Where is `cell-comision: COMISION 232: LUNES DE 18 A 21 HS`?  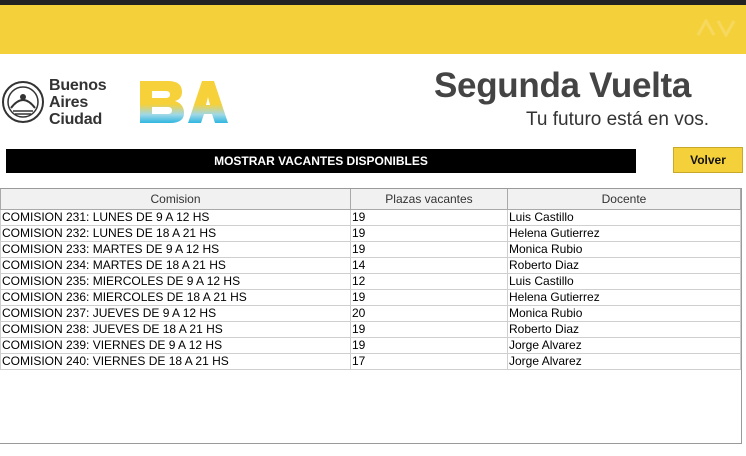
cell-comision: COMISION 232: LUNES DE 18 A 21 HS is located at coordinates (175, 233).